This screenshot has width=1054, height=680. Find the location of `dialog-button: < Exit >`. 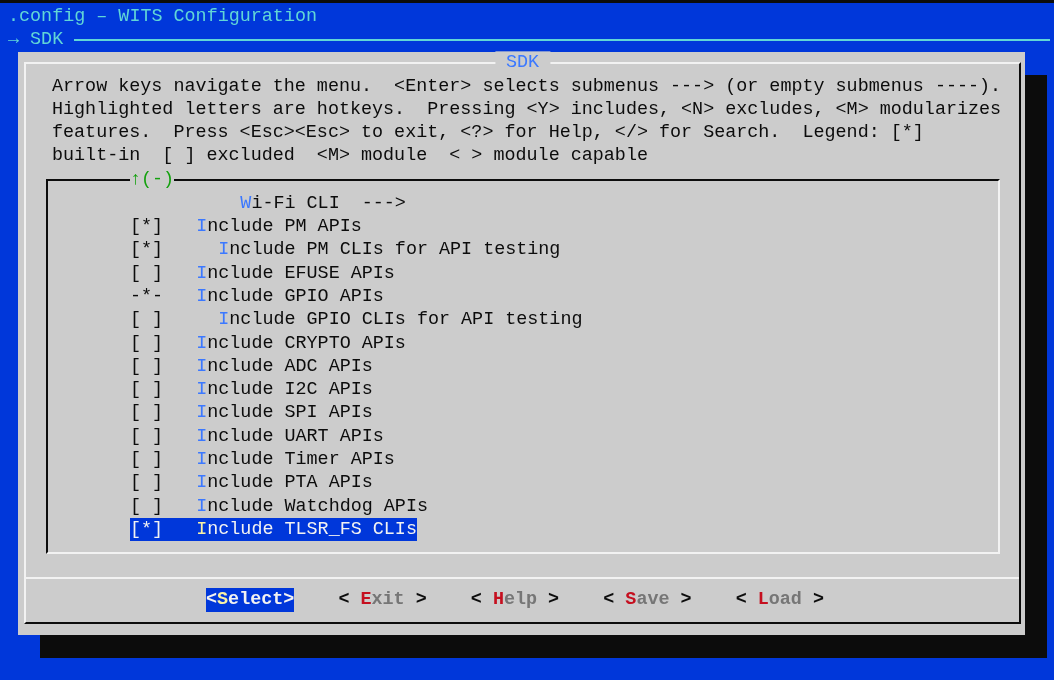

dialog-button: < Exit > is located at coordinates (382, 600).